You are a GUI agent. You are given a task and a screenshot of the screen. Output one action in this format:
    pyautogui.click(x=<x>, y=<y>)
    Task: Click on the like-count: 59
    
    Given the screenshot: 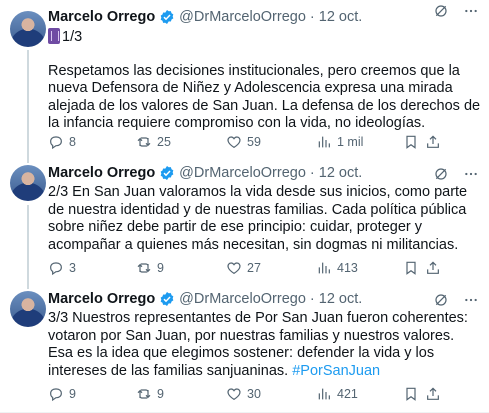 What is the action you would take?
    pyautogui.click(x=254, y=142)
    